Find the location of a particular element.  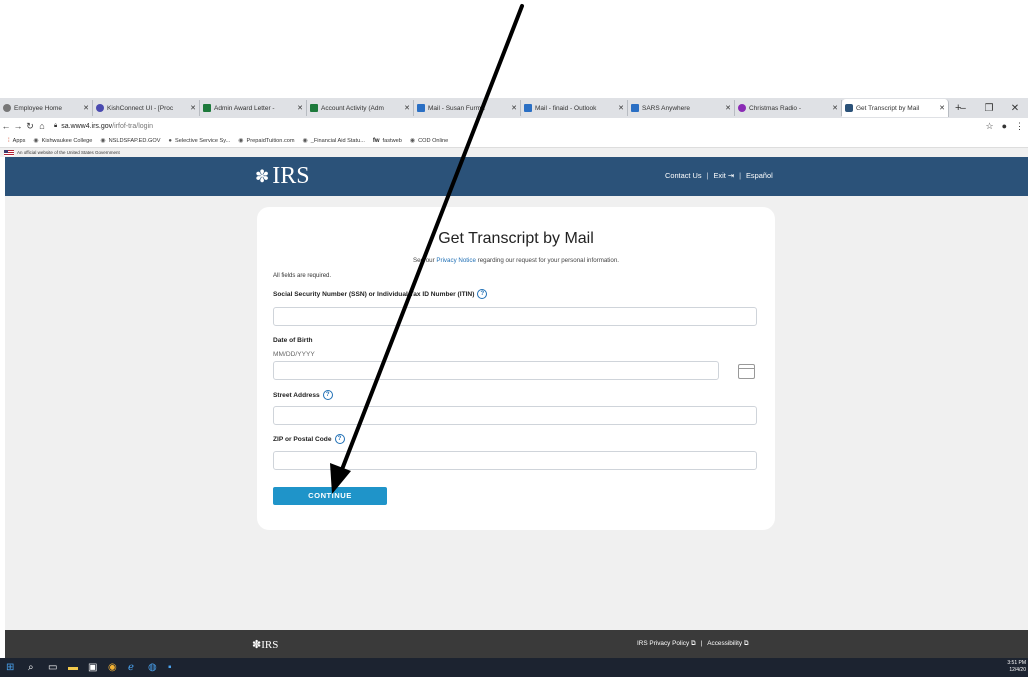

close-window-icon: ✕ is located at coordinates (1015, 108).